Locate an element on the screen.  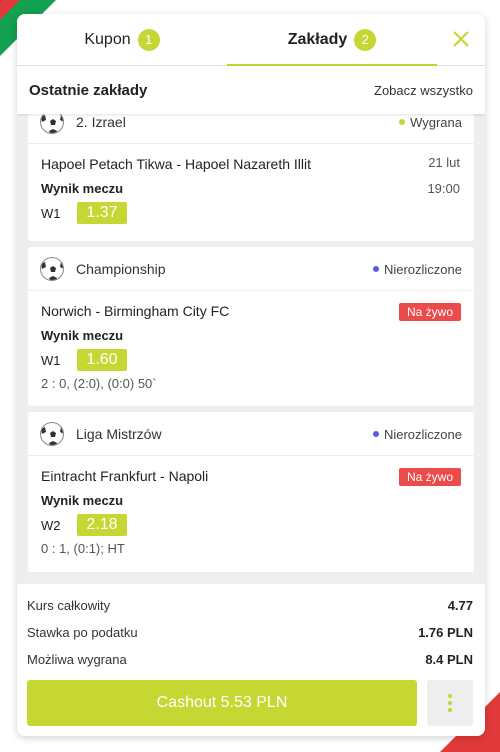
possible-win-row: Możliwa wygrana 8.4 PLN is located at coordinates (250, 659).